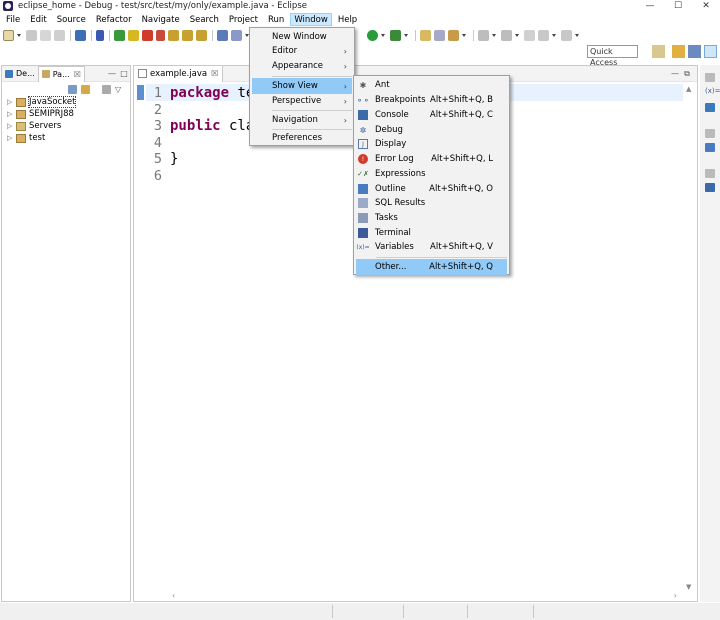 The width and height of the screenshot is (720, 620). What do you see at coordinates (395, 35) in the screenshot?
I see `external-tools-icon` at bounding box center [395, 35].